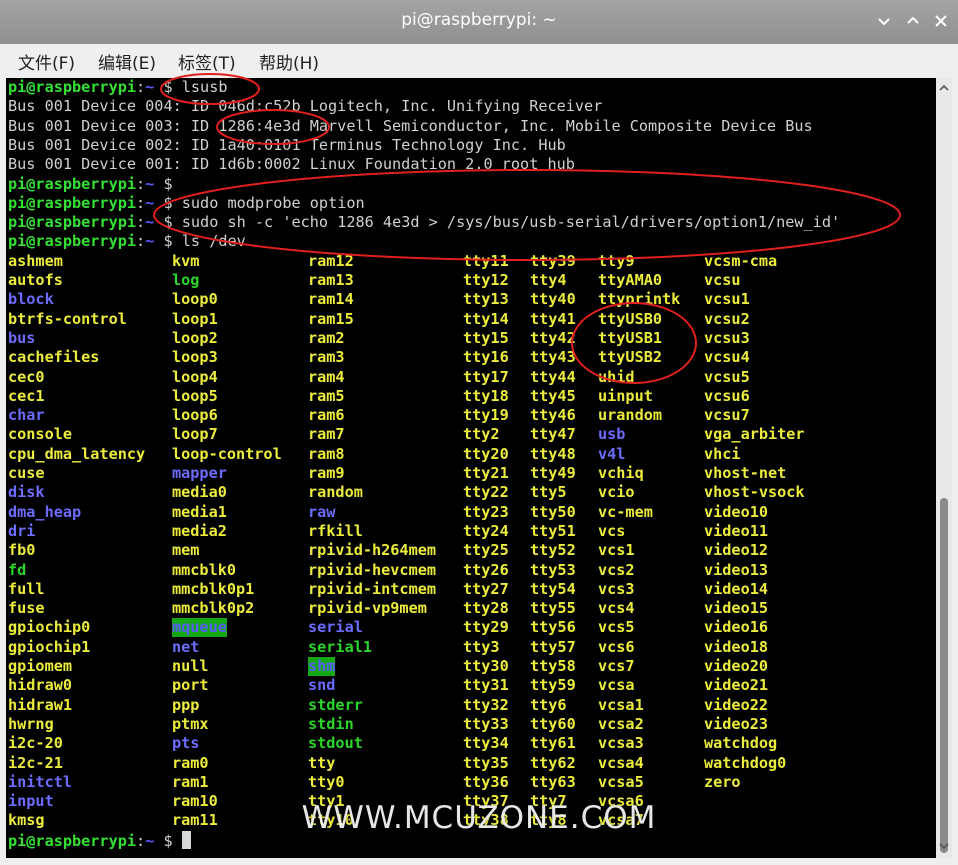 The image size is (958, 865). What do you see at coordinates (944, 87) in the screenshot?
I see `scroll-up-icon` at bounding box center [944, 87].